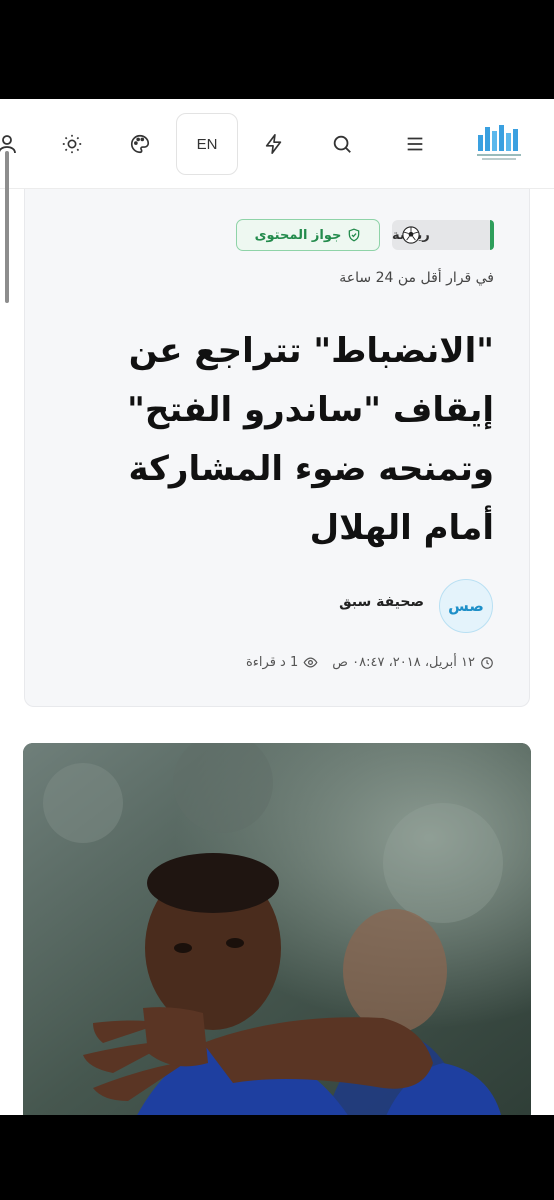 The width and height of the screenshot is (554, 1200). Describe the element at coordinates (272, 662) in the screenshot. I see `reading-time-text: 1 د قراءة` at that location.